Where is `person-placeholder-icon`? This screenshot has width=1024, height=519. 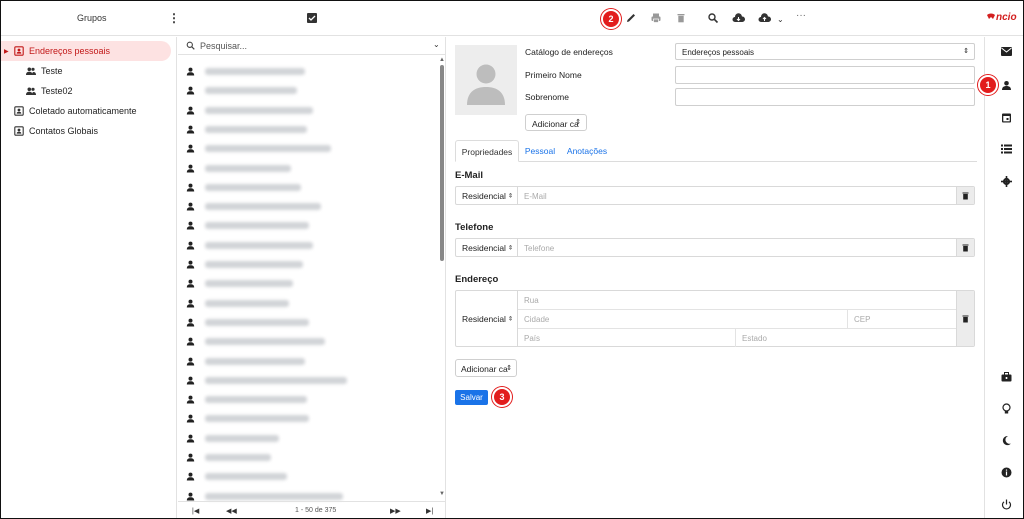
person-placeholder-icon is located at coordinates (486, 84).